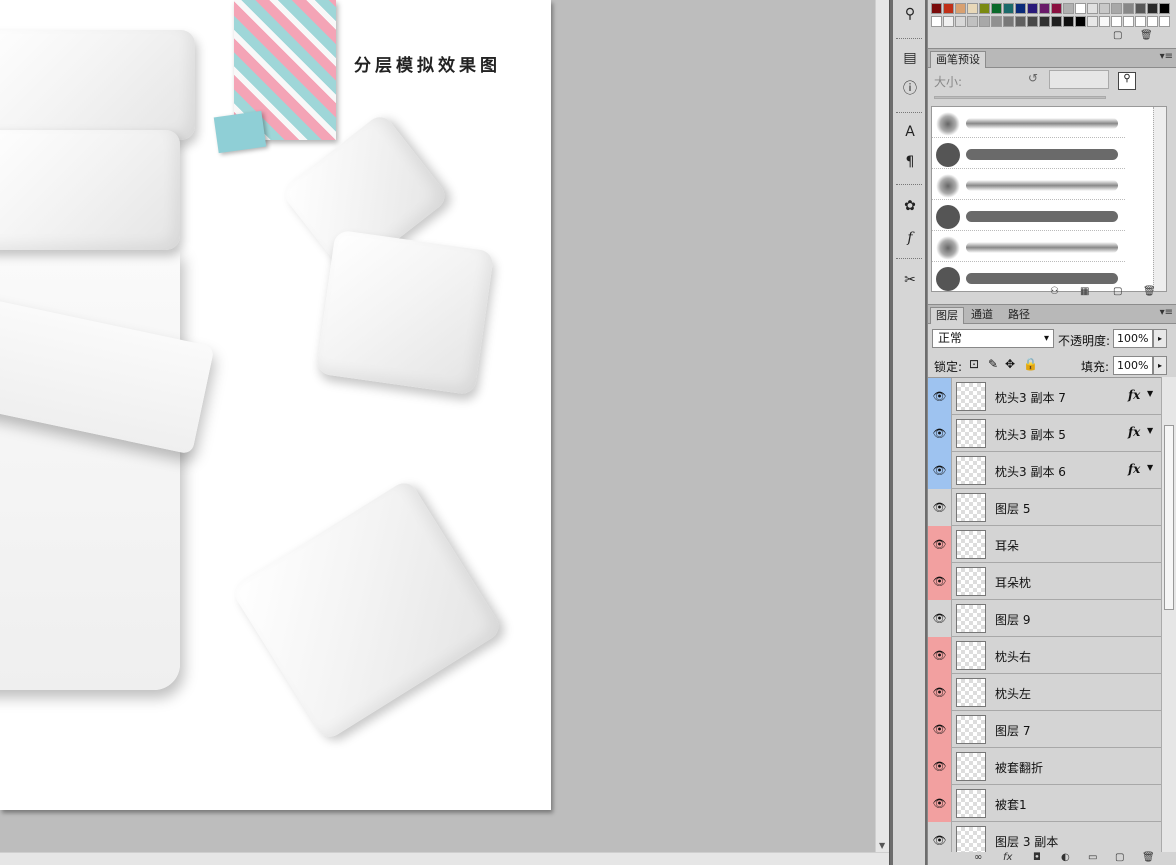 Image resolution: width=1176 pixels, height=865 pixels. I want to click on new-layer-icon: ▢, so click(1119, 857).